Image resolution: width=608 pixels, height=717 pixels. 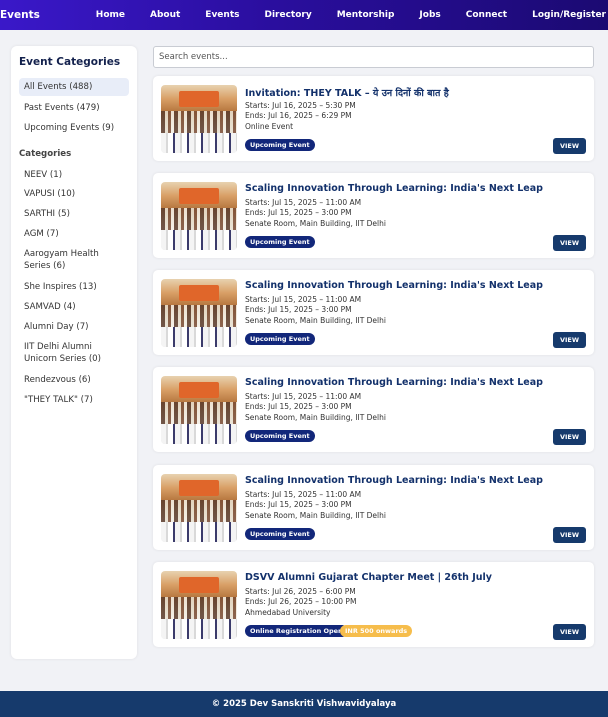 What do you see at coordinates (569, 15) in the screenshot?
I see `nav-login-register: Login/Register` at bounding box center [569, 15].